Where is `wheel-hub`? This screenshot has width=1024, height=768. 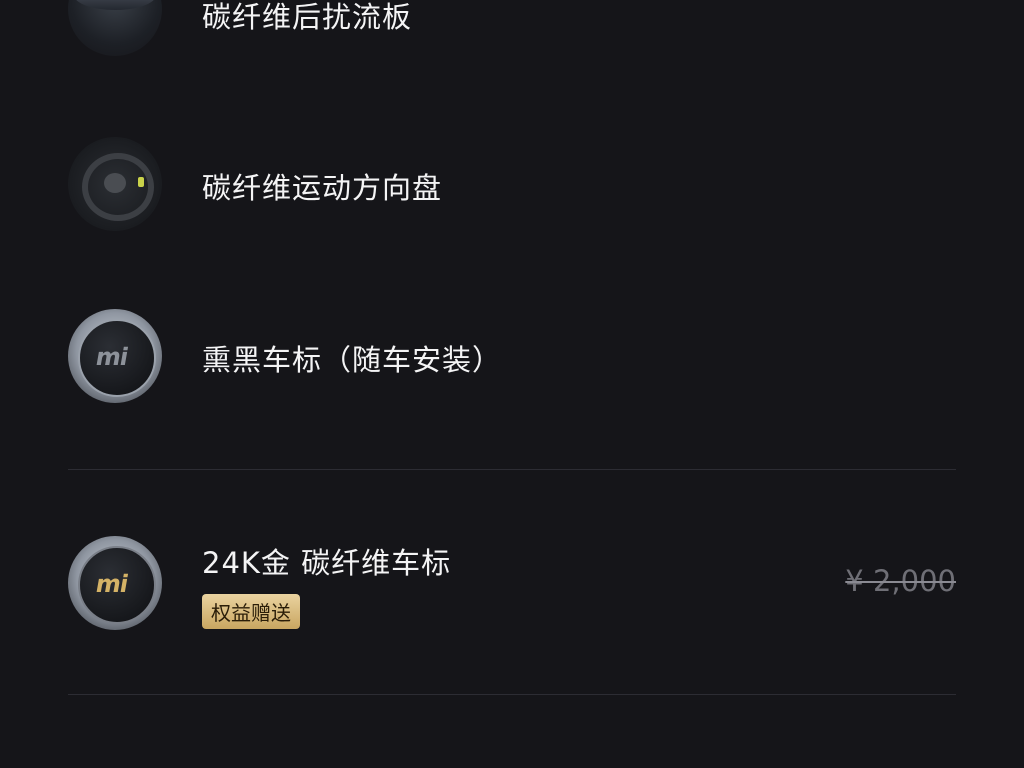 wheel-hub is located at coordinates (115, 183).